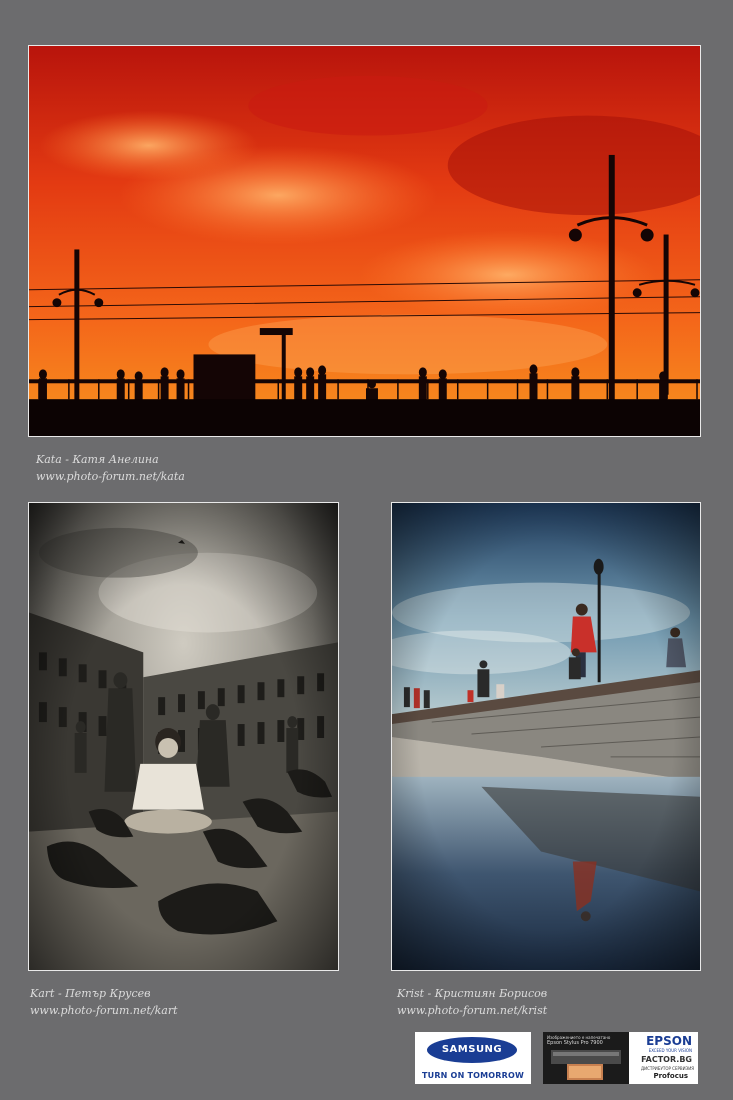 This screenshot has width=733, height=1100. What do you see at coordinates (669, 1041) in the screenshot?
I see `epson-logo: EPSON` at bounding box center [669, 1041].